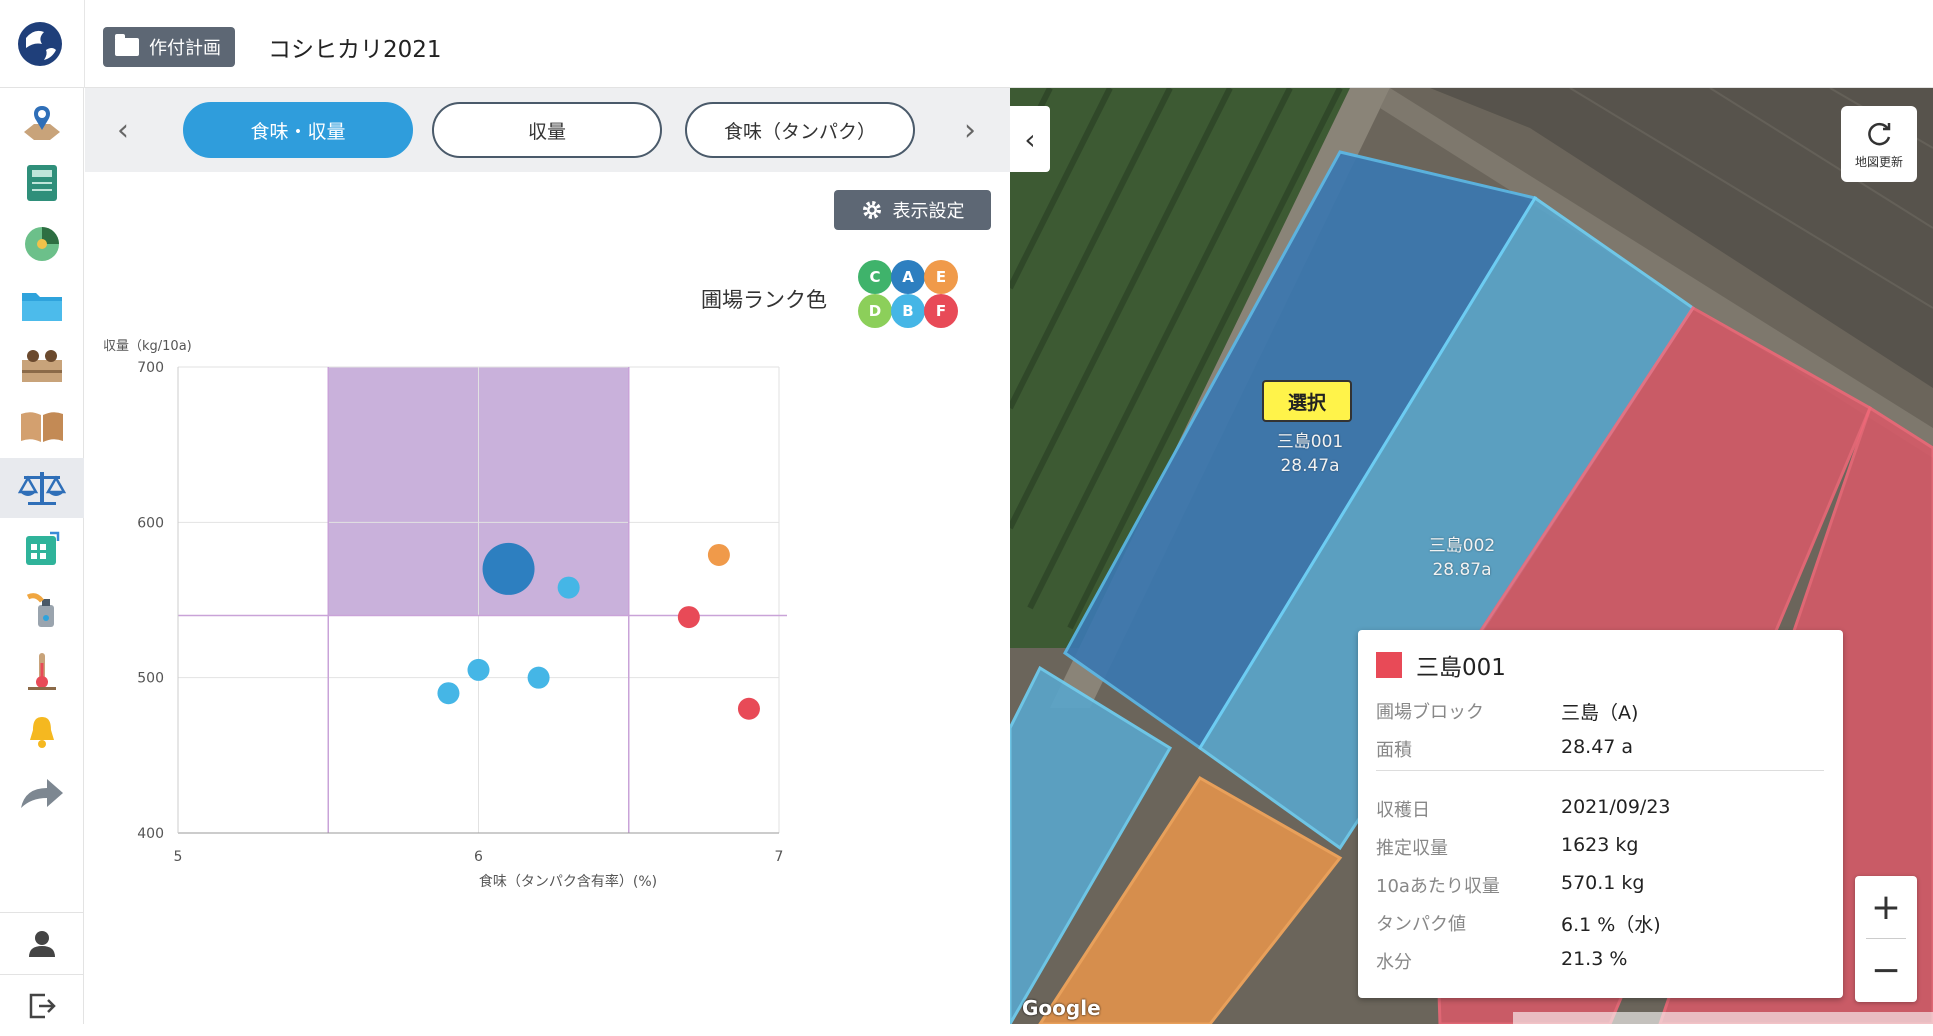  I want to click on sidebar-item-user, so click(42, 944).